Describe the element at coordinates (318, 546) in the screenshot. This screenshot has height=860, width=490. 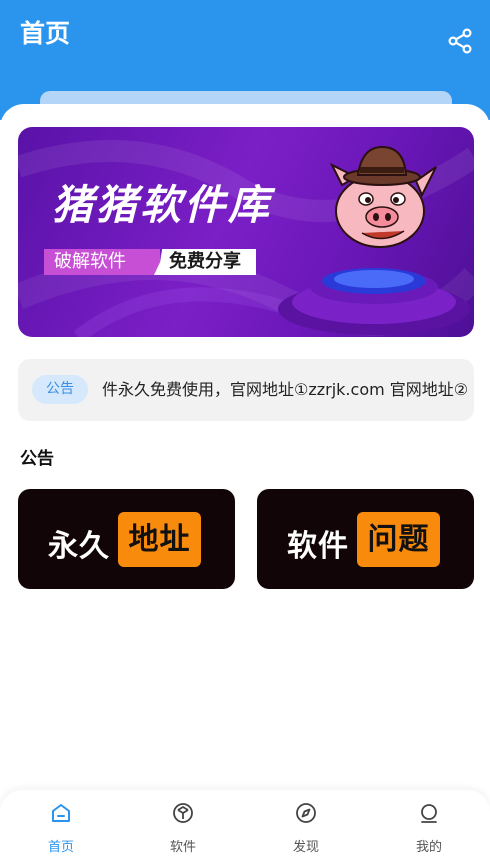
I see `card-left-text: 软件` at that location.